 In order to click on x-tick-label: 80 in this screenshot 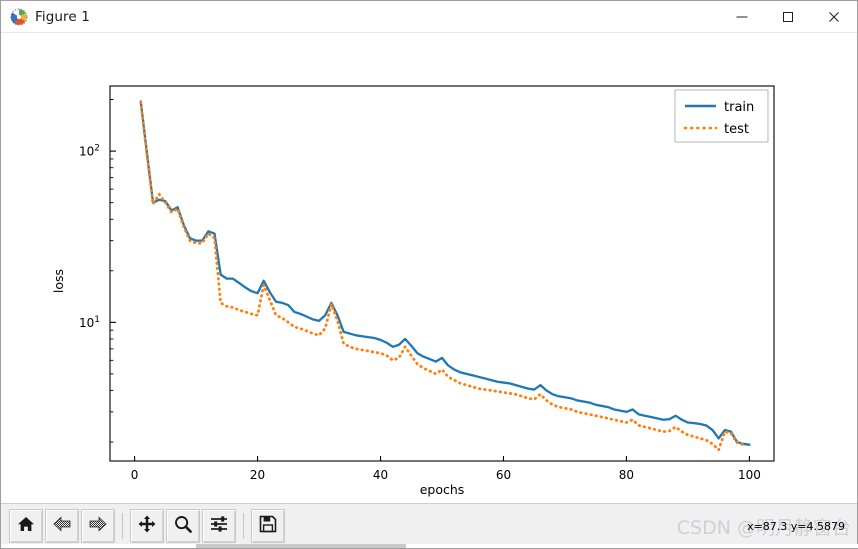, I will do `click(626, 475)`.